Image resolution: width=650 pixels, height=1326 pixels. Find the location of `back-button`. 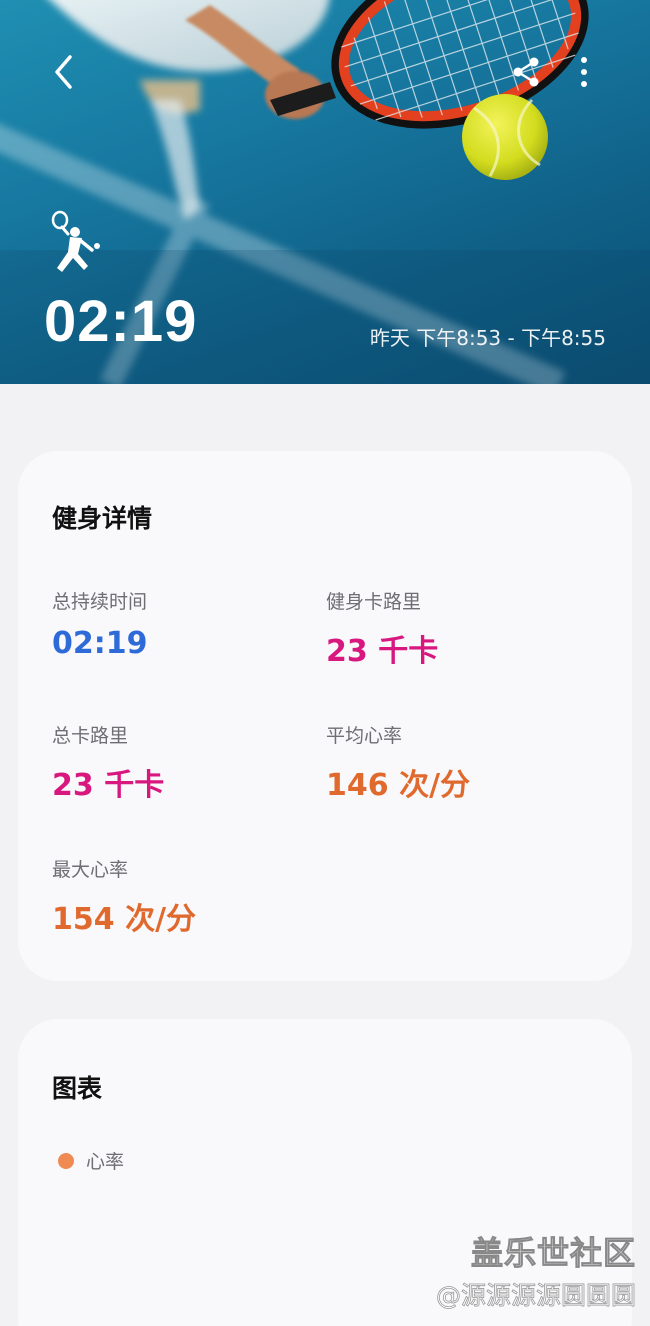

back-button is located at coordinates (64, 72).